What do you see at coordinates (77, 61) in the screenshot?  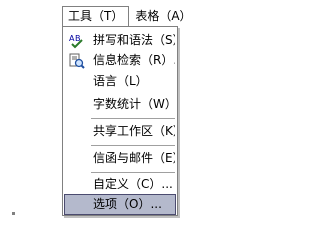 I see `research-icon` at bounding box center [77, 61].